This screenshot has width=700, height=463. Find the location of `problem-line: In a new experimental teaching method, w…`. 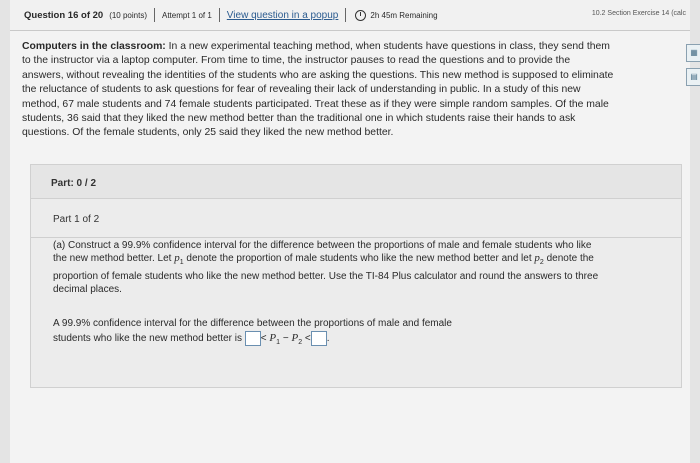

problem-line: In a new experimental teaching method, w… is located at coordinates (389, 46).